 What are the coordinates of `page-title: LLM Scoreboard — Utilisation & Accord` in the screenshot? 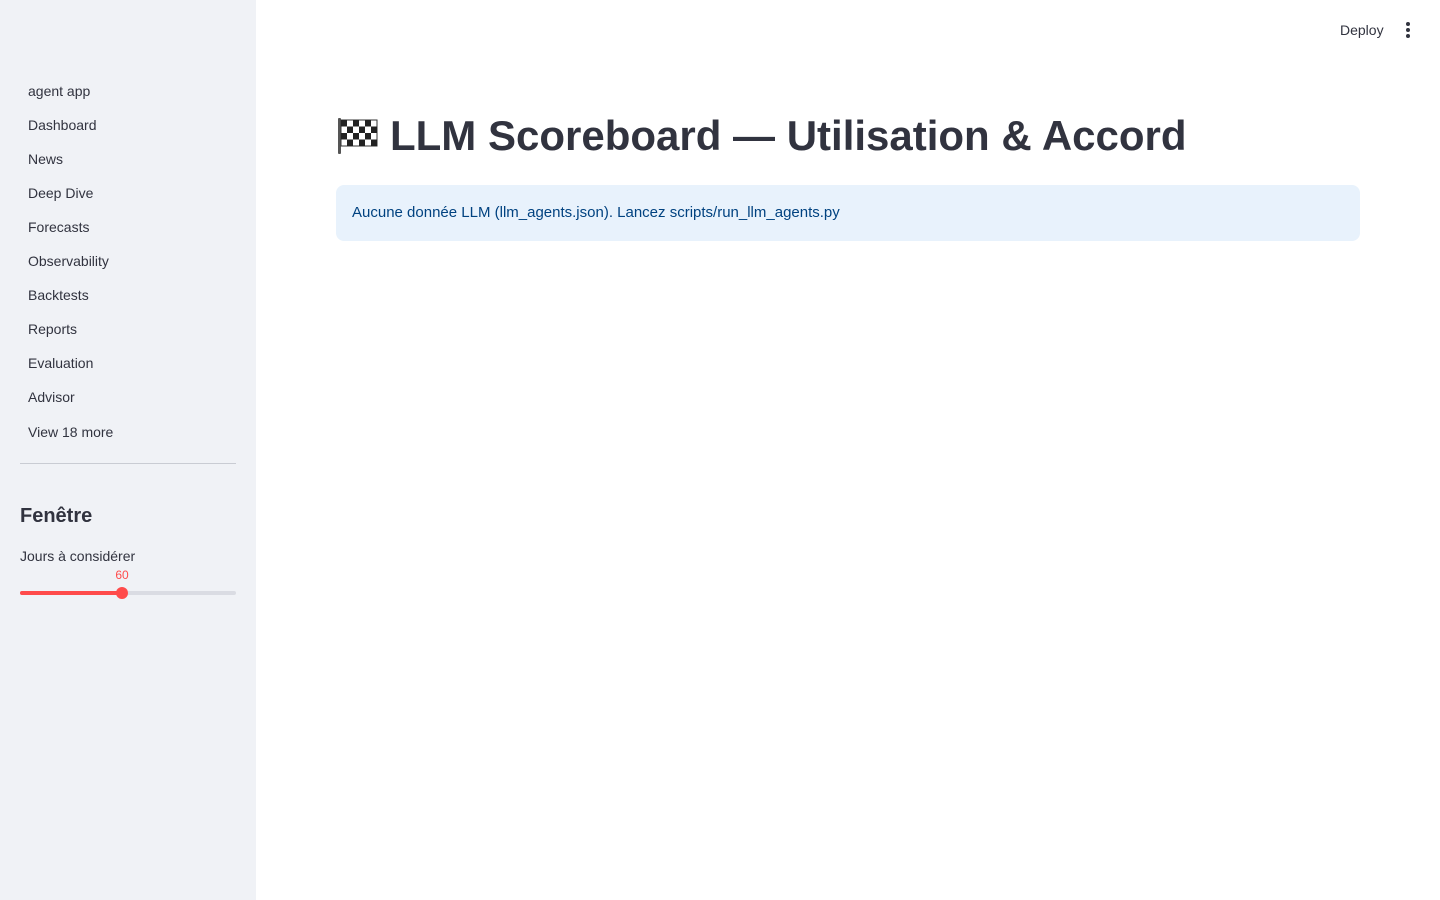 It's located at (761, 136).